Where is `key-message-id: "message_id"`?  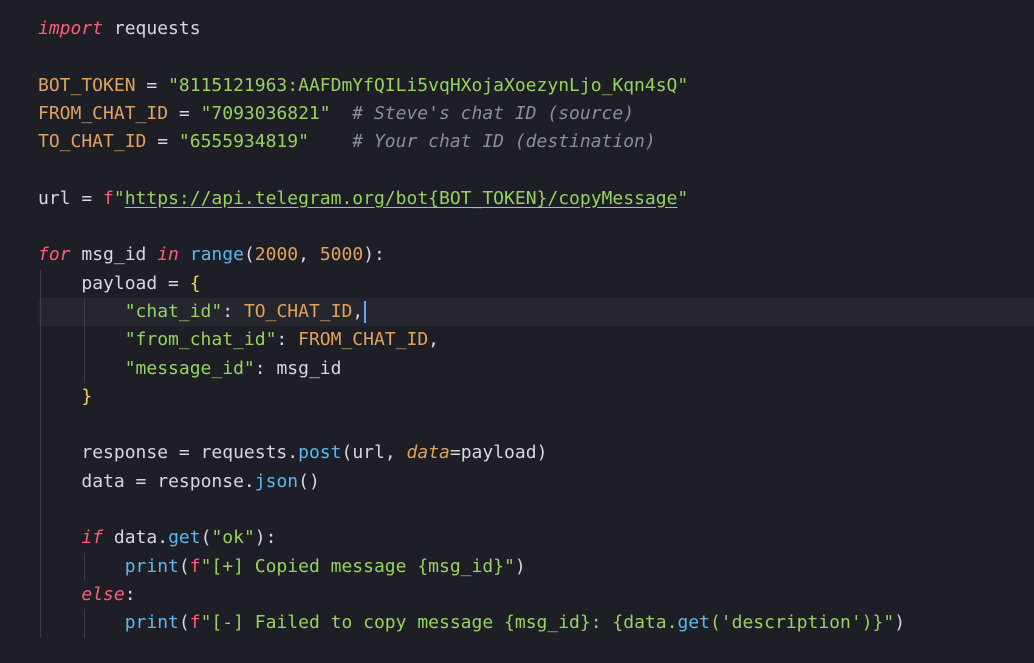 key-message-id: "message_id" is located at coordinates (189, 368).